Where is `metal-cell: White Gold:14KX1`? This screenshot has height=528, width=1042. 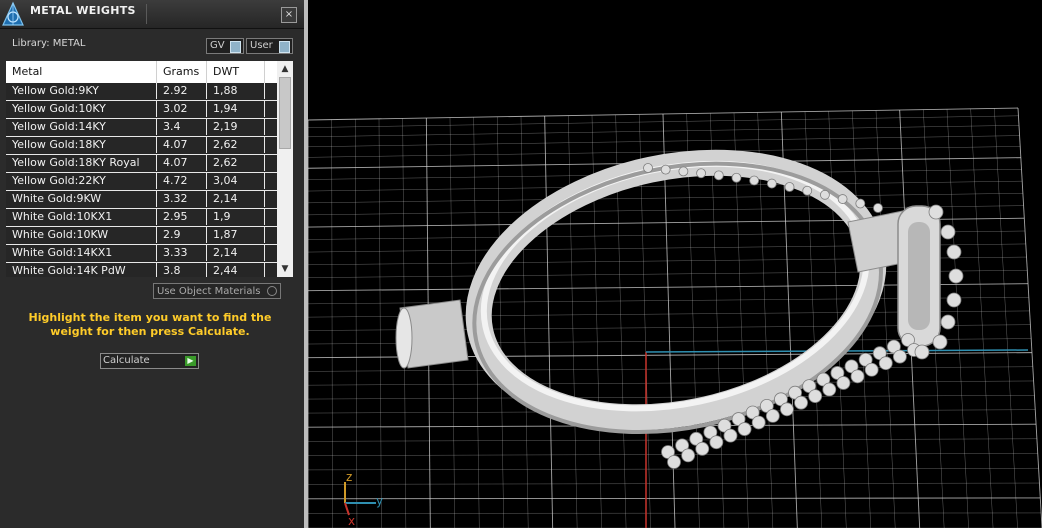 metal-cell: White Gold:14KX1 is located at coordinates (81, 253).